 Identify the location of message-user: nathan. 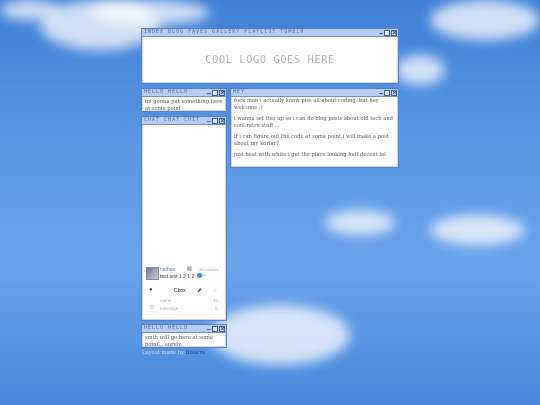
(167, 270).